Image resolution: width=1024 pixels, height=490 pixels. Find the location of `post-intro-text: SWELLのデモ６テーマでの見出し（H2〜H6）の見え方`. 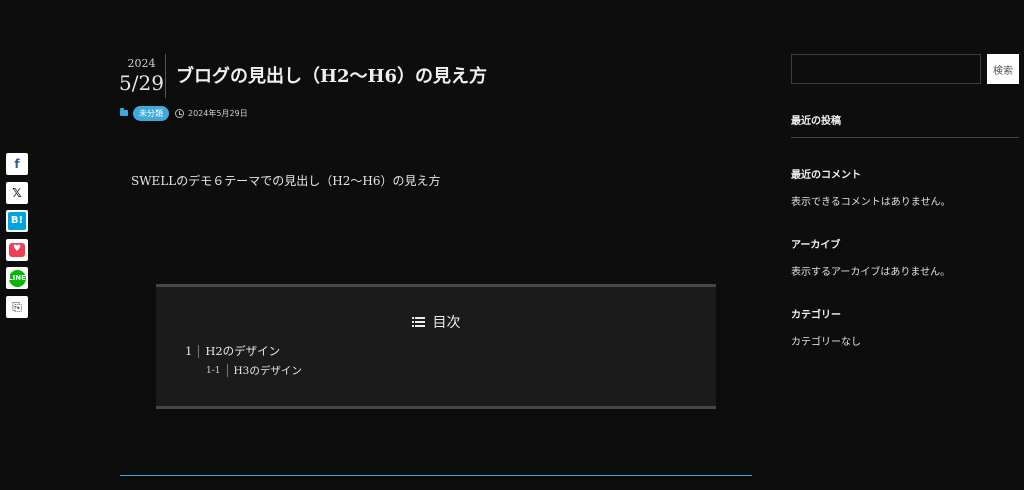

post-intro-text: SWELLのデモ６テーマでの見出し（H2〜H6）の見え方 is located at coordinates (286, 181).